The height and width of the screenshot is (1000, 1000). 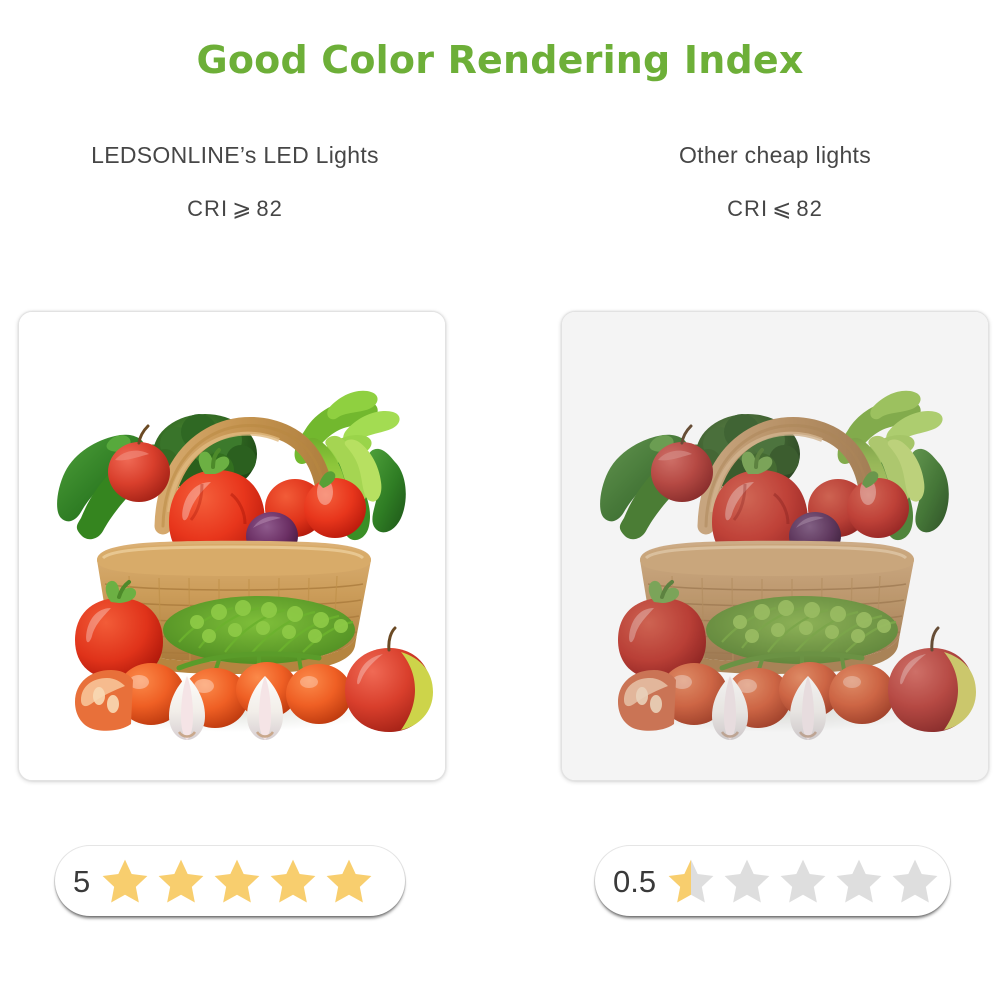 I want to click on cri-comparator-icon: ⩾, so click(x=242, y=208).